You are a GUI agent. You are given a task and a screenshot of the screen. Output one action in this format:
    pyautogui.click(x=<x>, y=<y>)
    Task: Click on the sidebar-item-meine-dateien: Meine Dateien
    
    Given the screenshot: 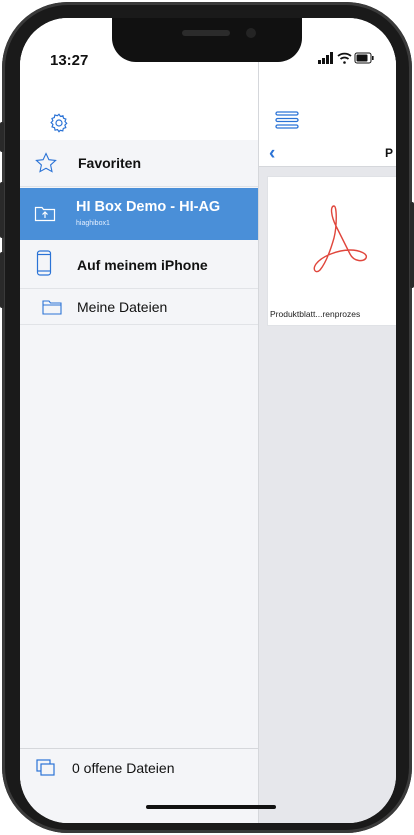 What is the action you would take?
    pyautogui.click(x=139, y=307)
    